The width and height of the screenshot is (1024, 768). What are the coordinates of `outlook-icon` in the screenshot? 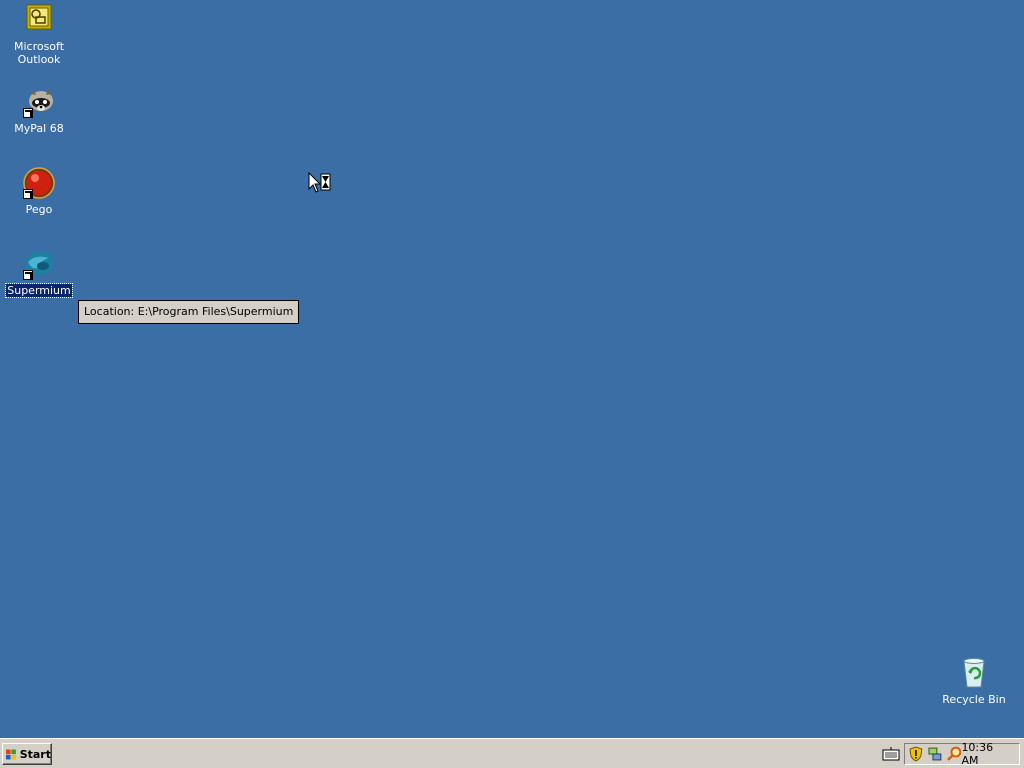 It's located at (39, 17).